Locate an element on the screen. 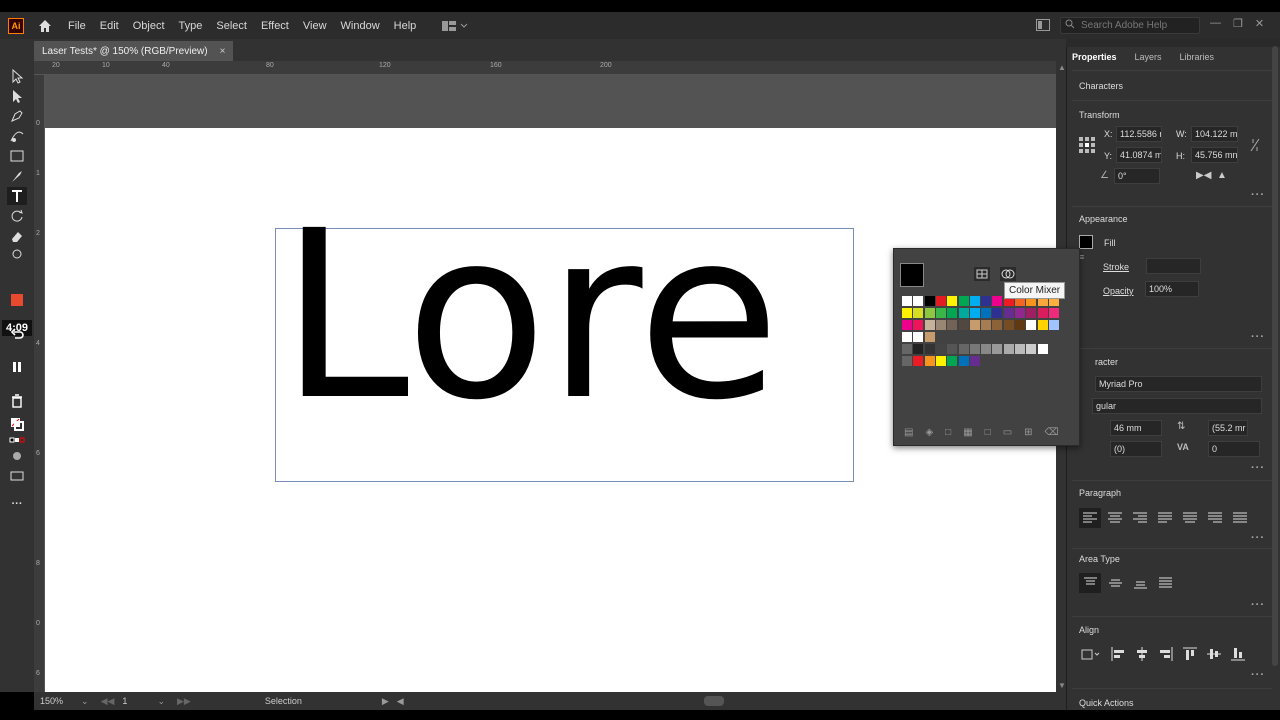  artboard-dropdown-icon: ⌄ is located at coordinates (161, 701).